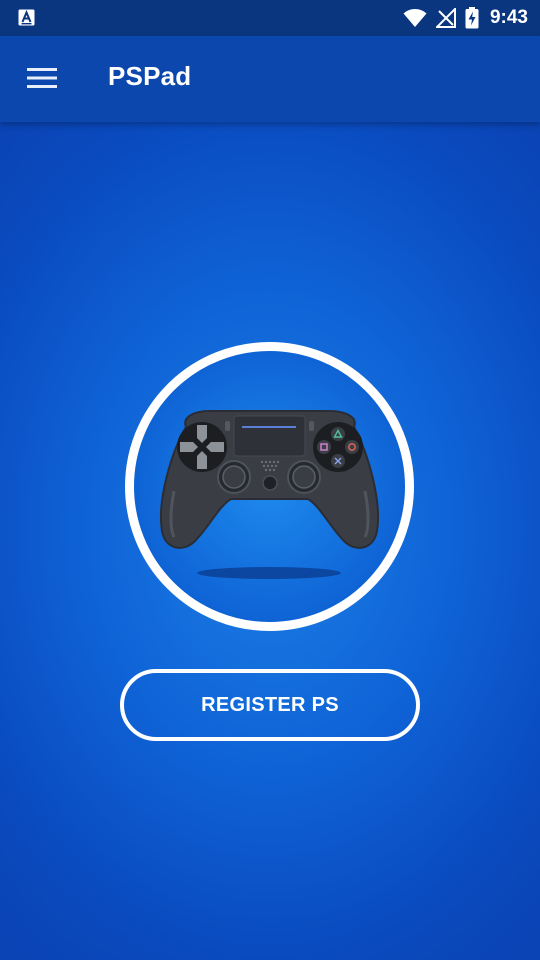  I want to click on no-signal-icon, so click(445, 18).